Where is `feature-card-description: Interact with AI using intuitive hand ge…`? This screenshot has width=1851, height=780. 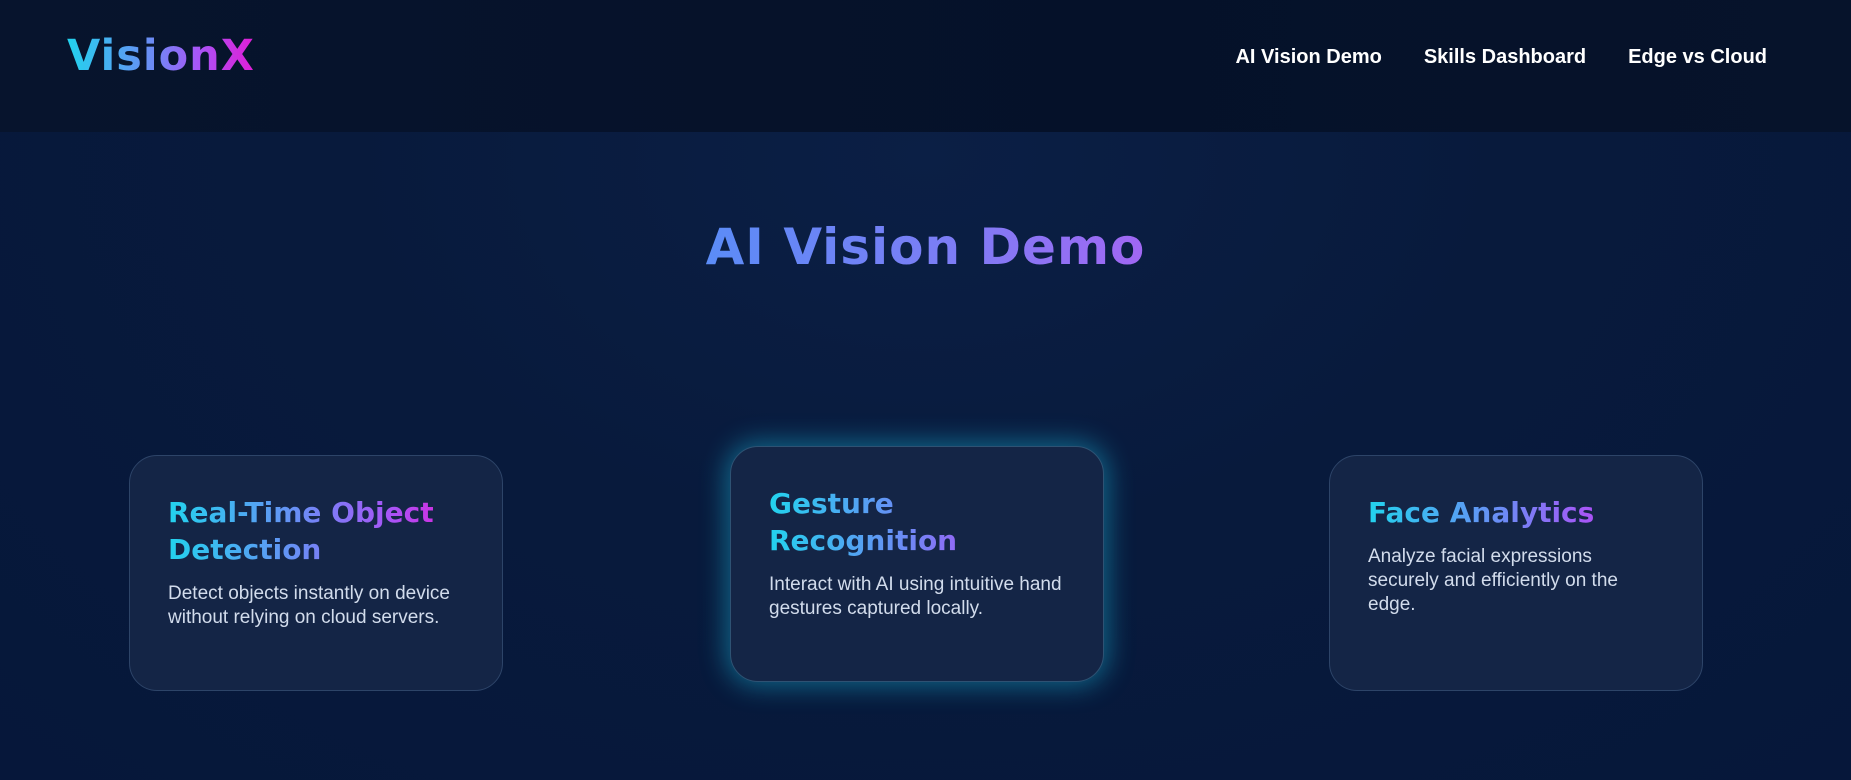
feature-card-description: Interact with AI using intuitive hand ge… is located at coordinates (915, 596).